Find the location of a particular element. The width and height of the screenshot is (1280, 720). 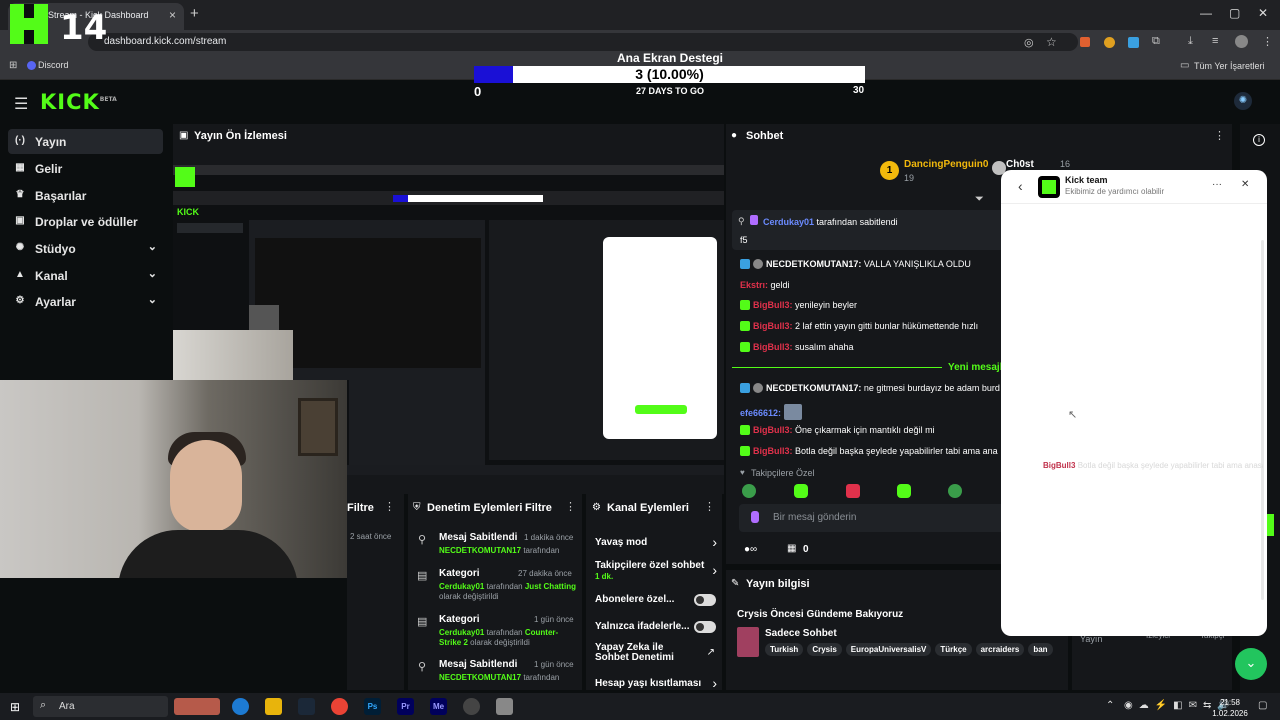

photoshop-icon: Ps is located at coordinates (372, 706).